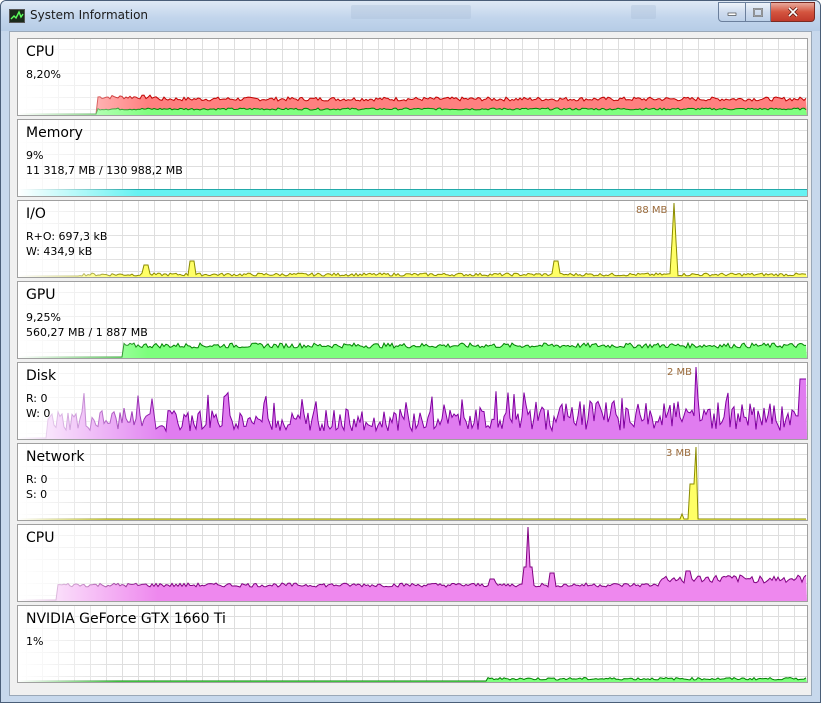 The width and height of the screenshot is (821, 703). Describe the element at coordinates (104, 170) in the screenshot. I see `memory-usage-amount: 11 318,7 MB / 130 988,2 MB` at that location.